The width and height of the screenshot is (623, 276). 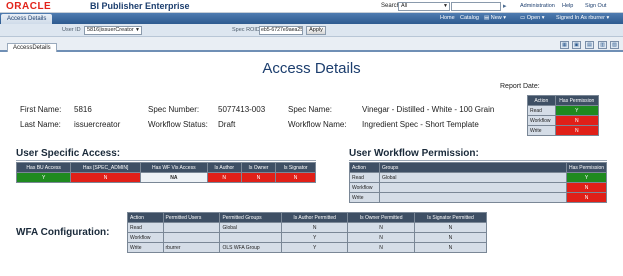 I want to click on wfa-config-title: WFA Configuration:, so click(x=63, y=232).